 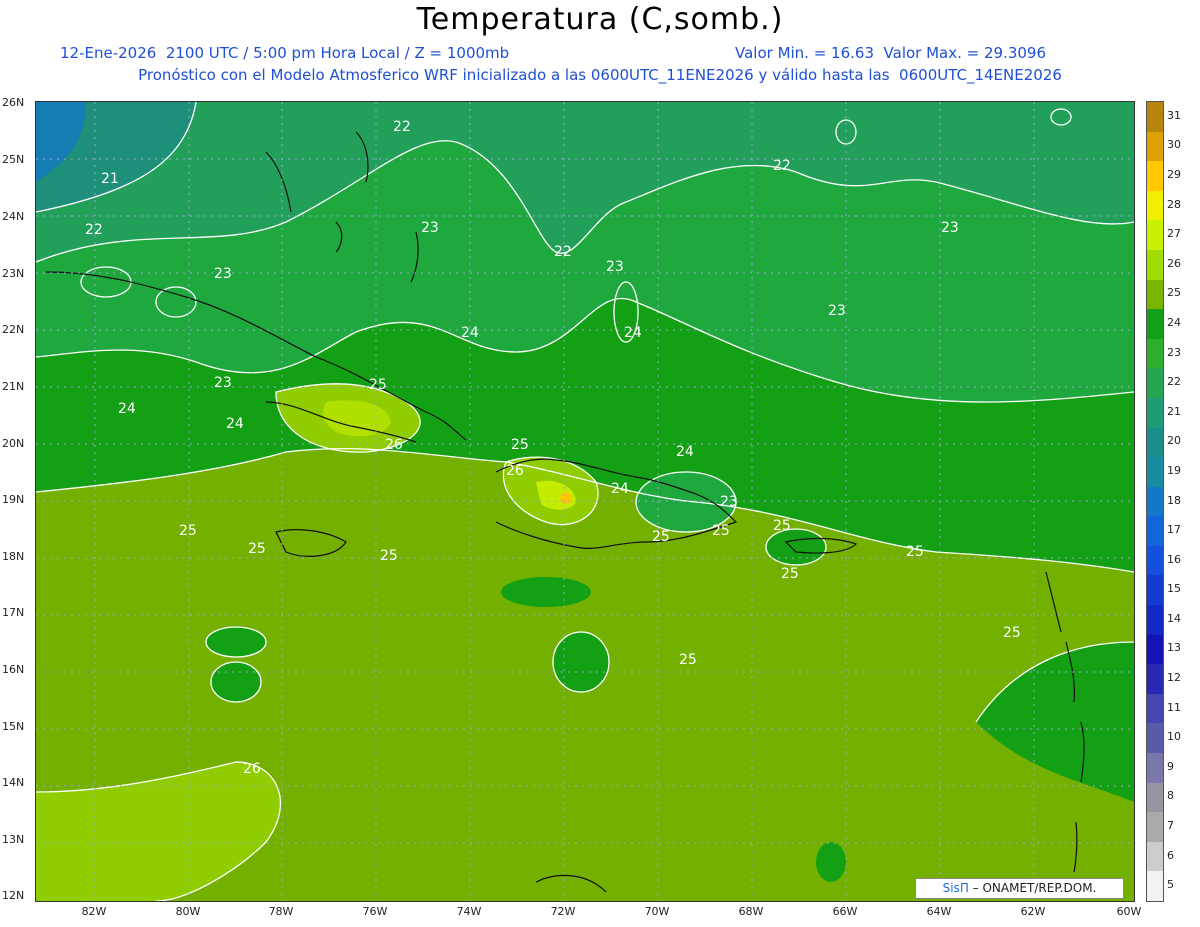 I want to click on colorbar-label: 24, so click(x=1174, y=322).